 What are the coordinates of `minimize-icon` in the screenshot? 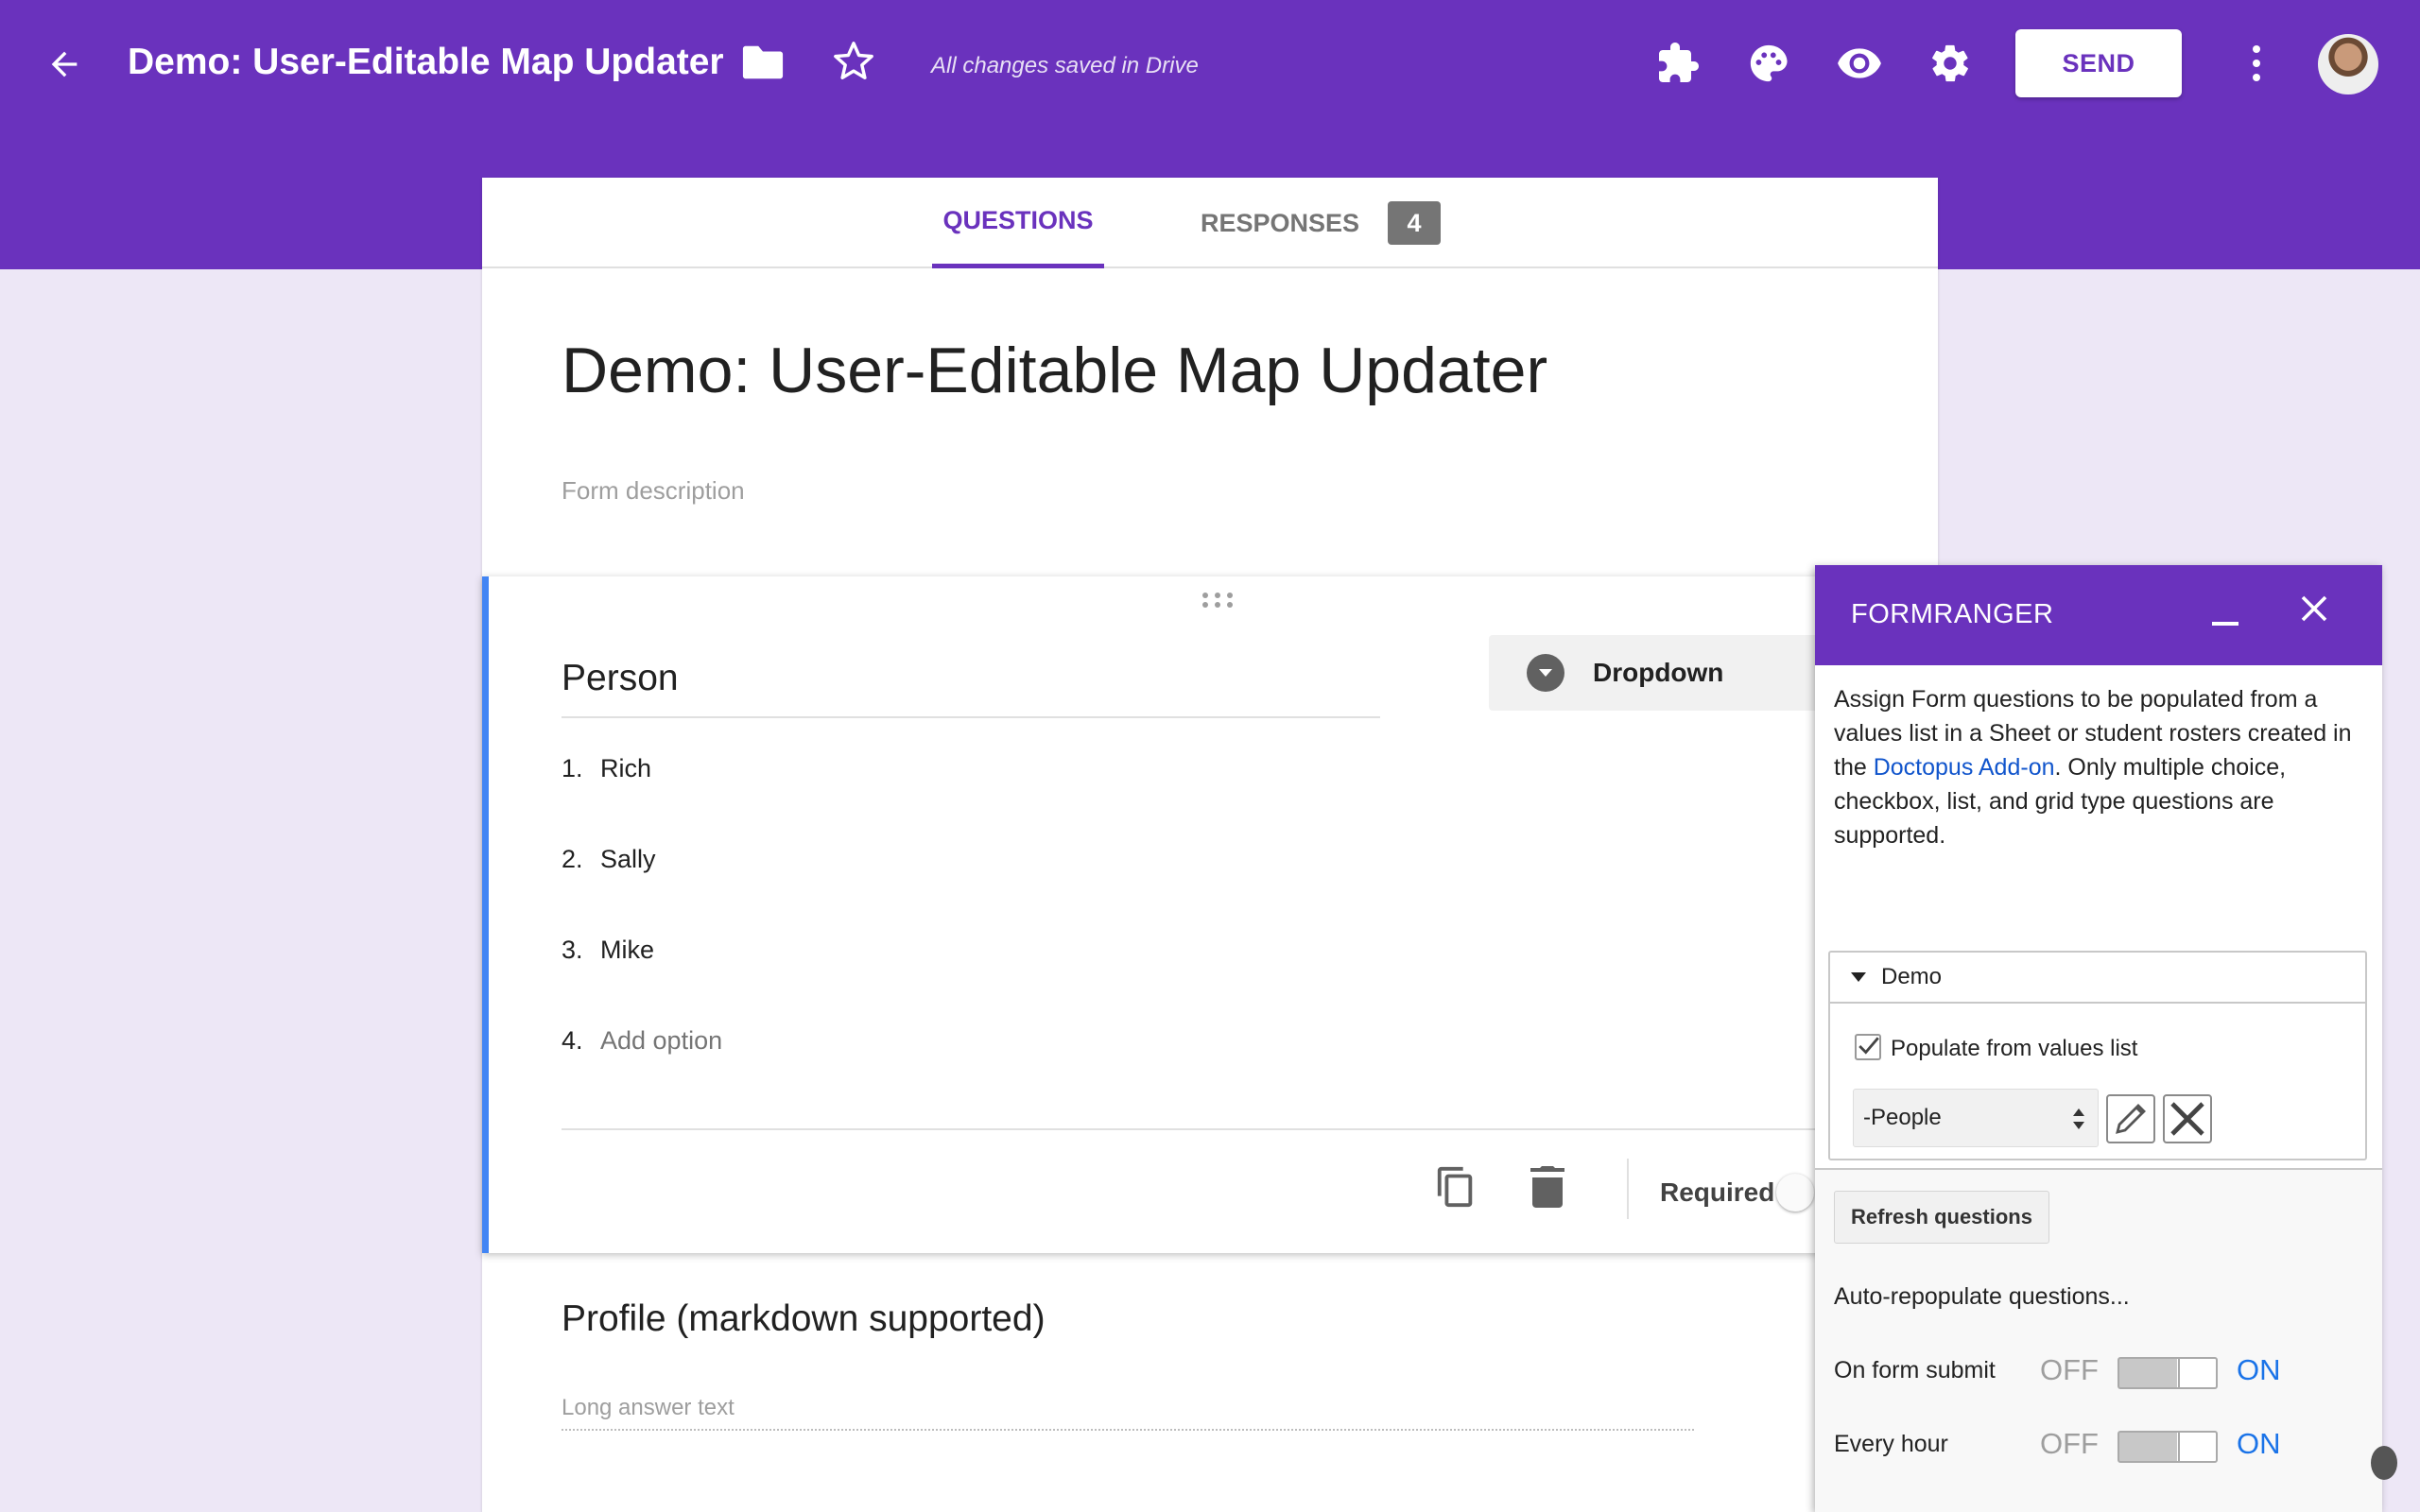 It's located at (2225, 624).